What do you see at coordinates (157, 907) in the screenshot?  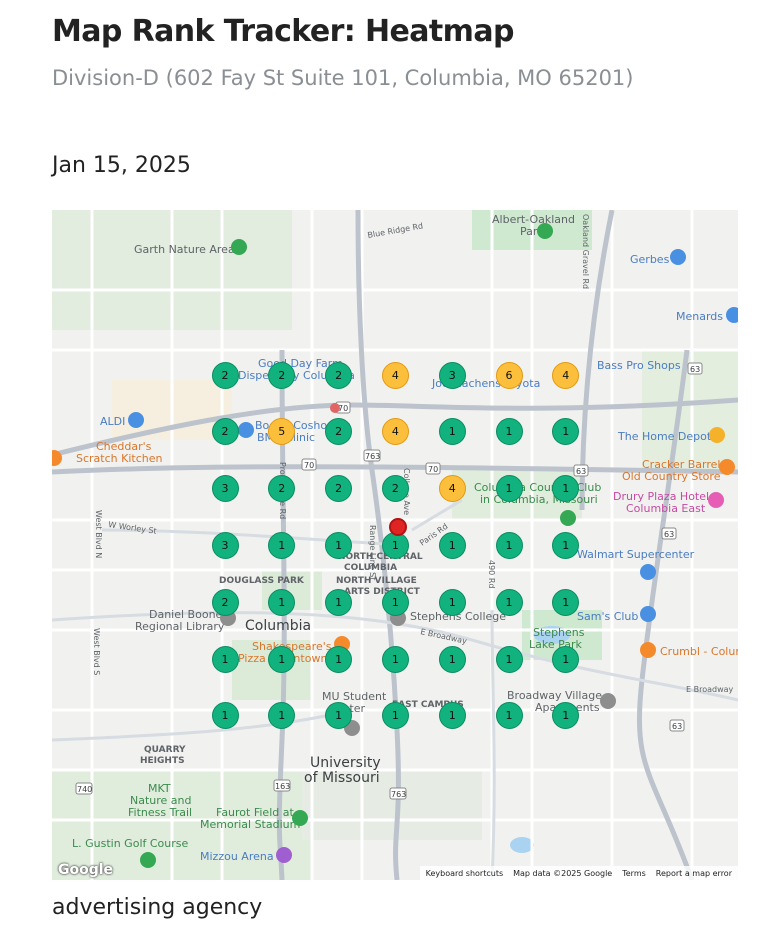 I see `tracked-keyword: advertising agency` at bounding box center [157, 907].